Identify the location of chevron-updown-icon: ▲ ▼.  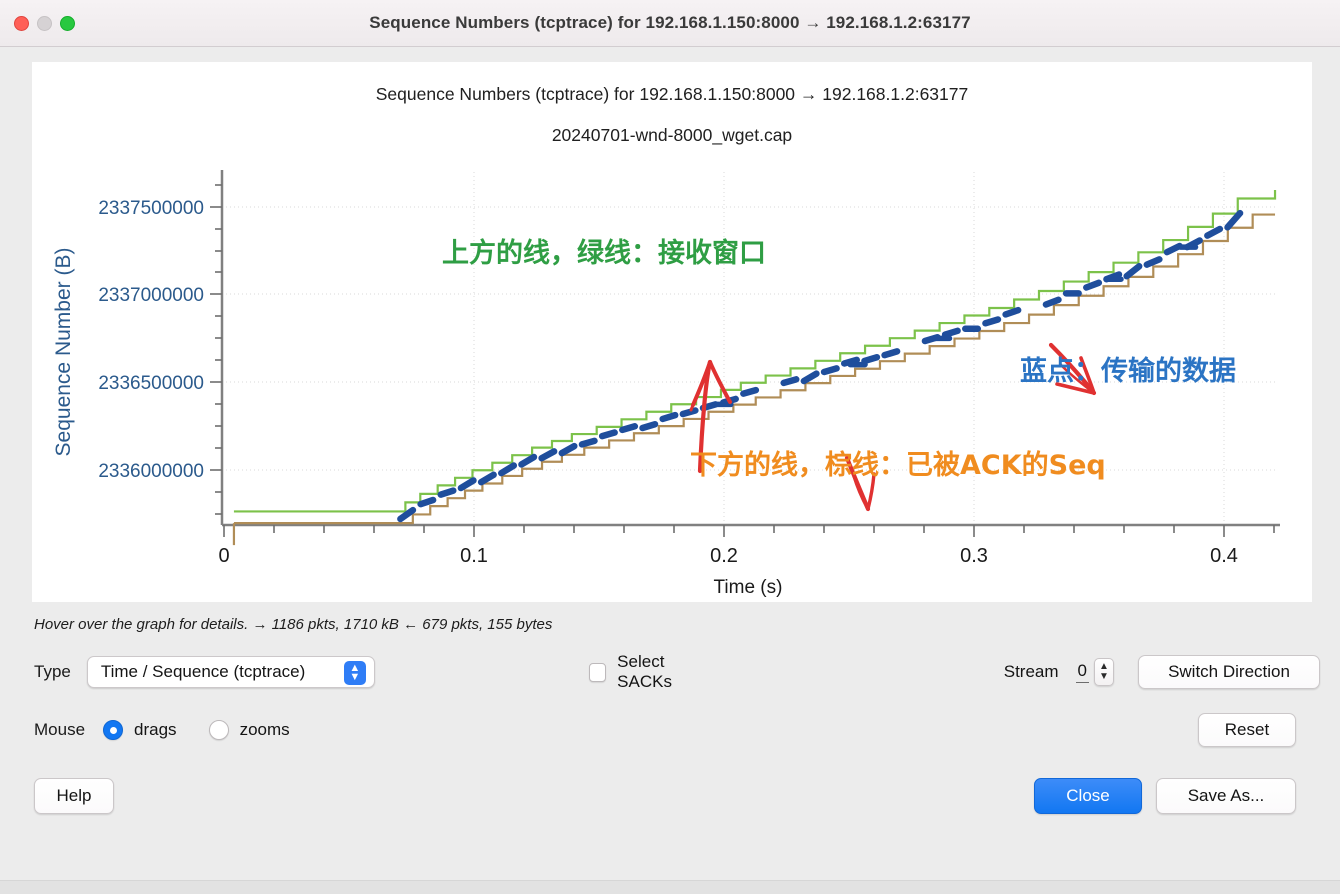
(354, 673).